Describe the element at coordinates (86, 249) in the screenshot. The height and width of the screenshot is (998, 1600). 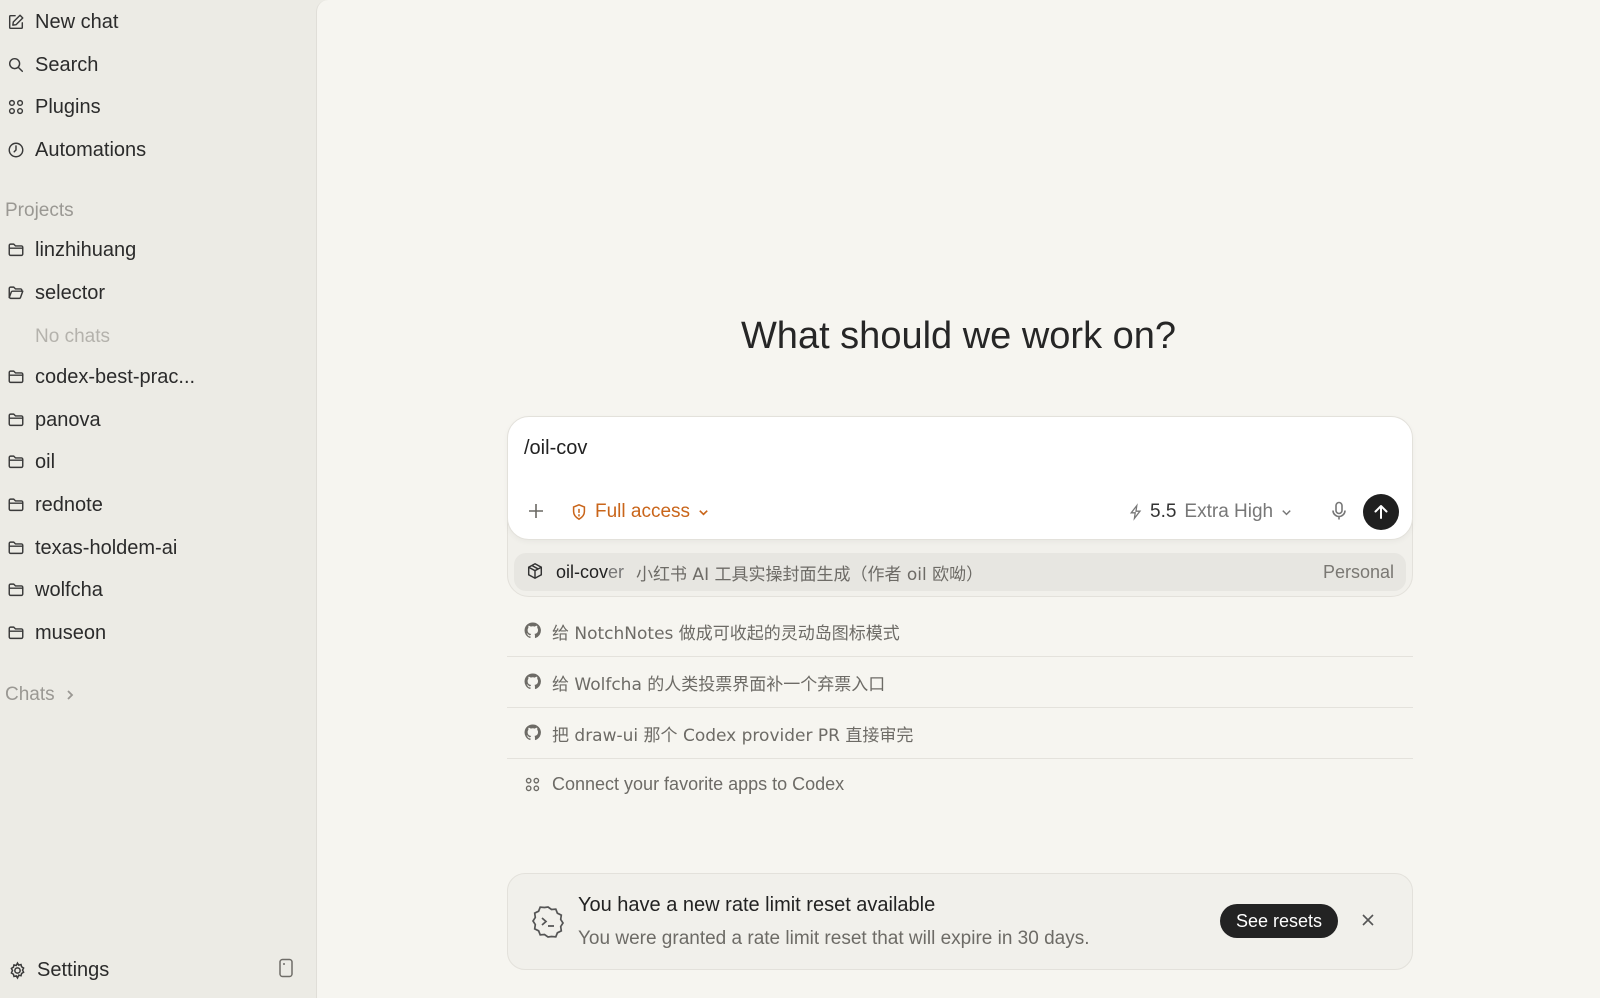
I see `project-label: linzhihuang` at that location.